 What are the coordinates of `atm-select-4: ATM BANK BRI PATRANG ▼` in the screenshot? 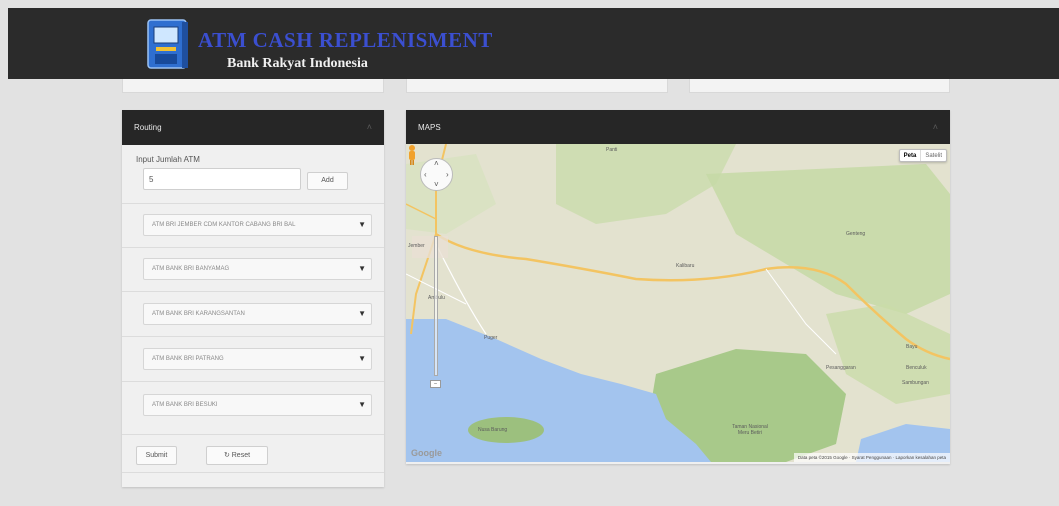 It's located at (257, 359).